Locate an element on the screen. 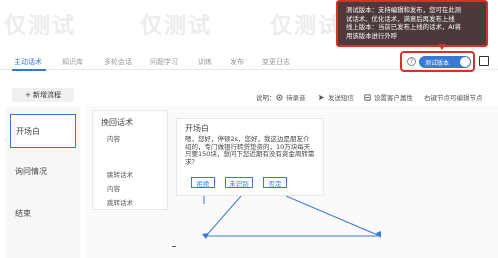  record-icon is located at coordinates (279, 97).